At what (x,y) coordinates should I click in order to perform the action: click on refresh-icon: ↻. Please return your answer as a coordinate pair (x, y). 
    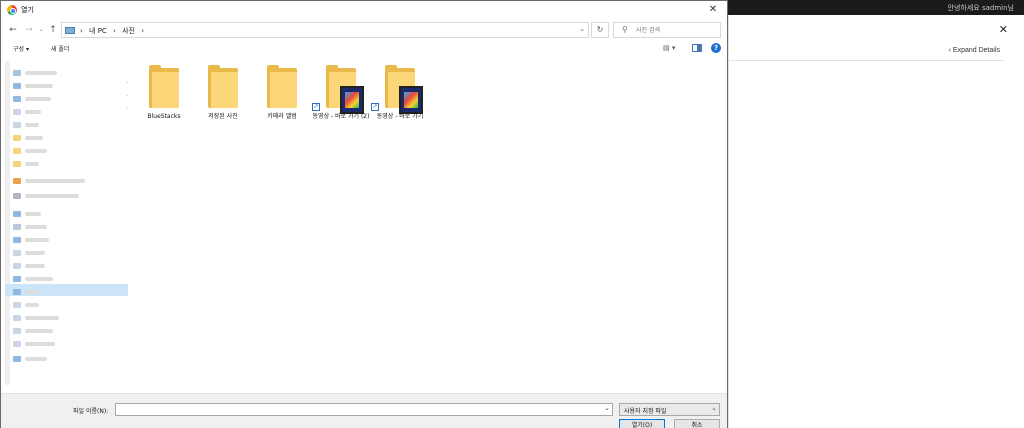
    Looking at the image, I should click on (600, 30).